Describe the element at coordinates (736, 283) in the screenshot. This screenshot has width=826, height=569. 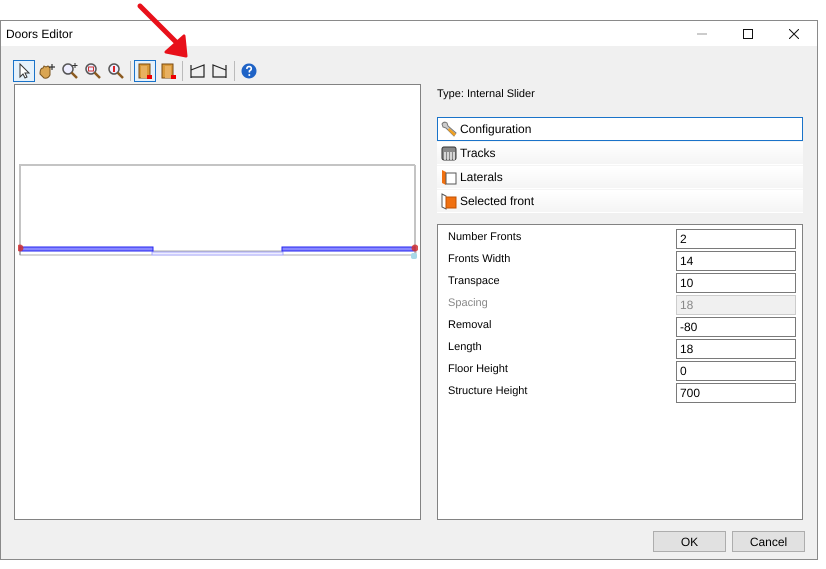
I see `property-field: 10` at that location.